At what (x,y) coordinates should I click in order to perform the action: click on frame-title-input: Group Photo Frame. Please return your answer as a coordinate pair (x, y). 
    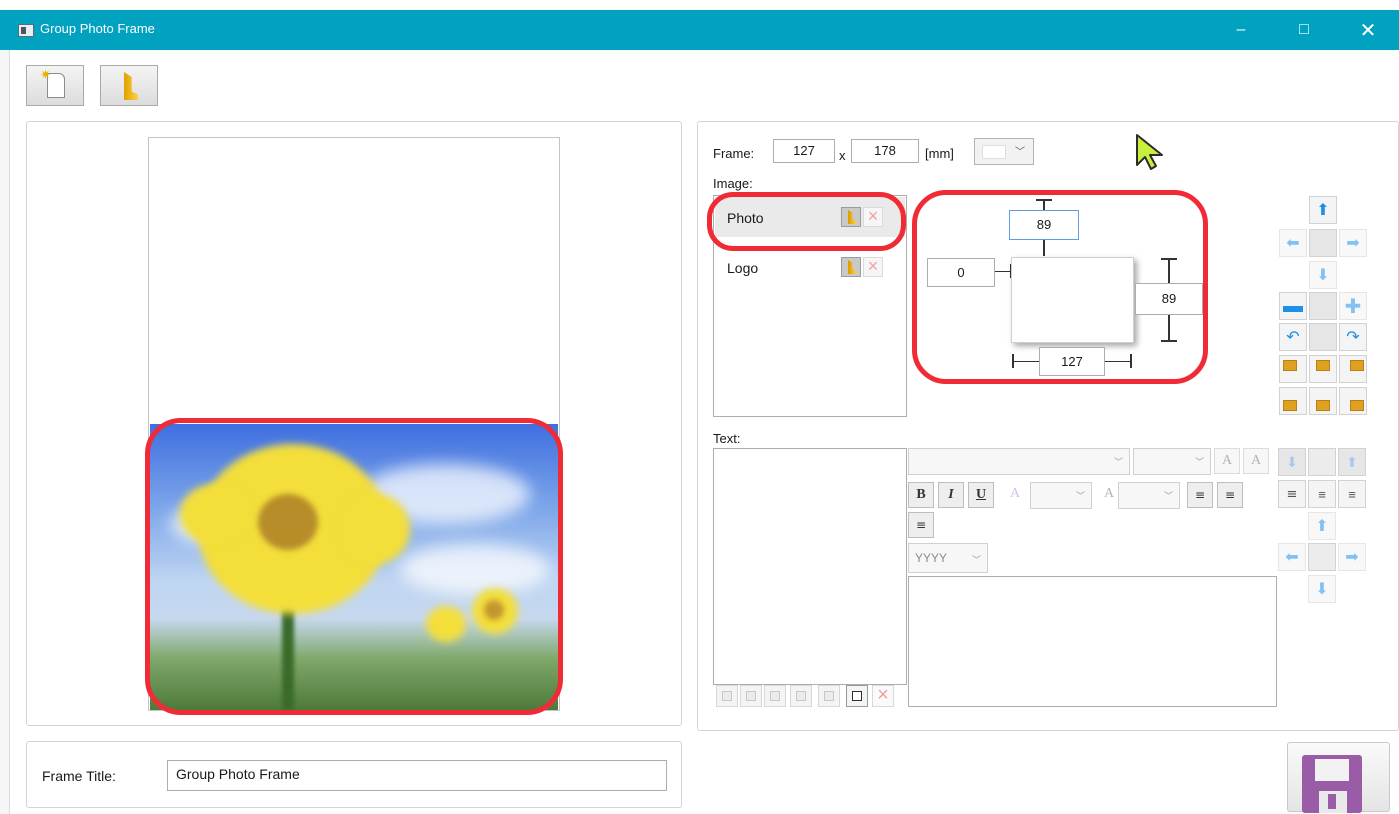
    Looking at the image, I should click on (417, 775).